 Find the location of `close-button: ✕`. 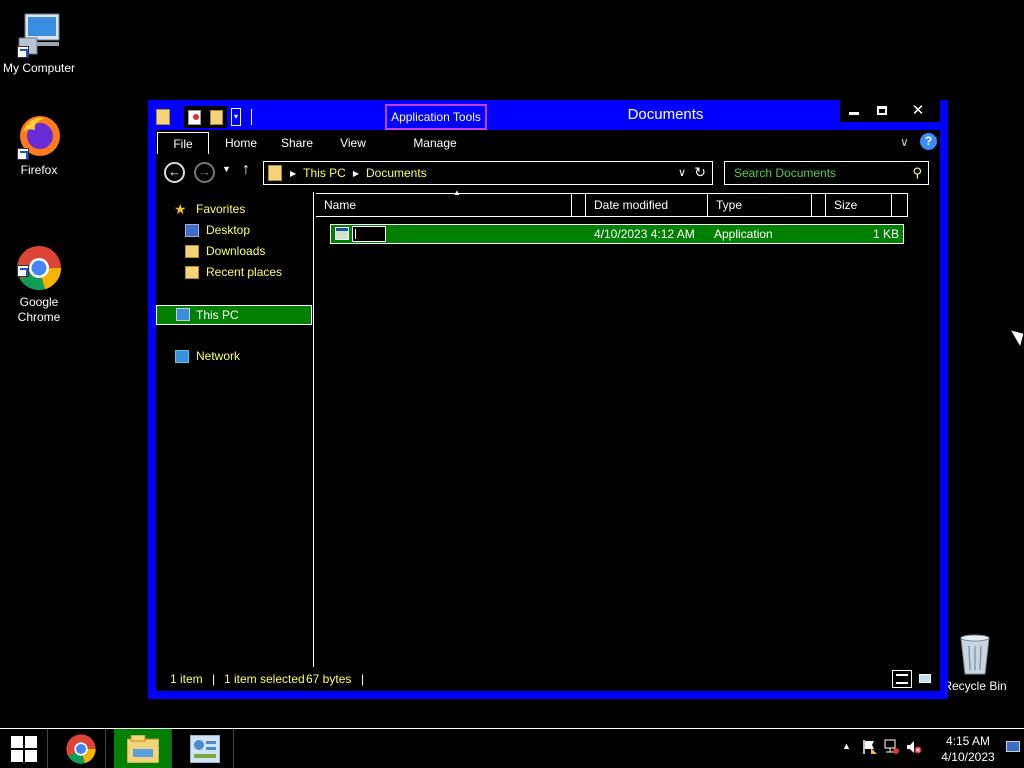

close-button: ✕ is located at coordinates (918, 111).